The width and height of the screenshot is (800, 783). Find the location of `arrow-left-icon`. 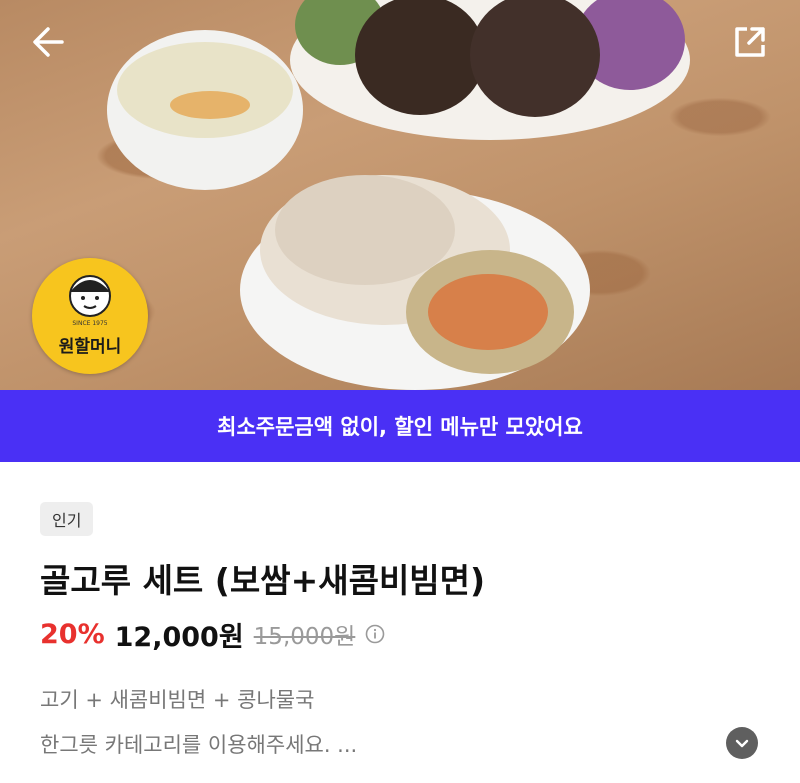

arrow-left-icon is located at coordinates (48, 42).